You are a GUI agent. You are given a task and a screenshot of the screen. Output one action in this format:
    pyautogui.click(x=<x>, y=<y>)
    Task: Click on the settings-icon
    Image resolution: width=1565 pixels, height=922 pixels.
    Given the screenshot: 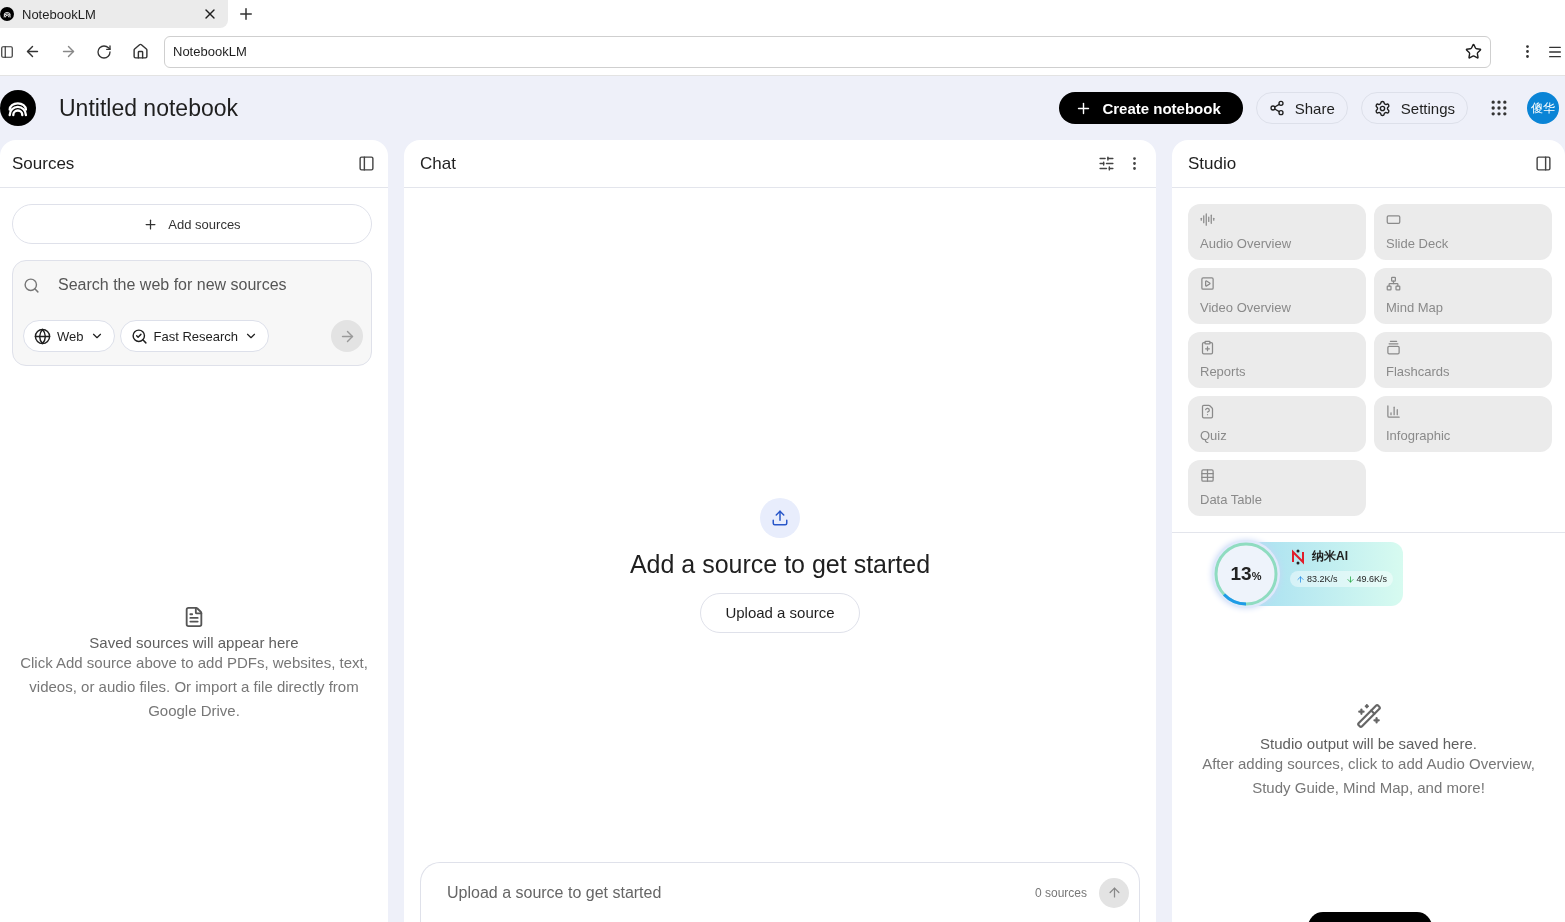 What is the action you would take?
    pyautogui.click(x=1382, y=108)
    